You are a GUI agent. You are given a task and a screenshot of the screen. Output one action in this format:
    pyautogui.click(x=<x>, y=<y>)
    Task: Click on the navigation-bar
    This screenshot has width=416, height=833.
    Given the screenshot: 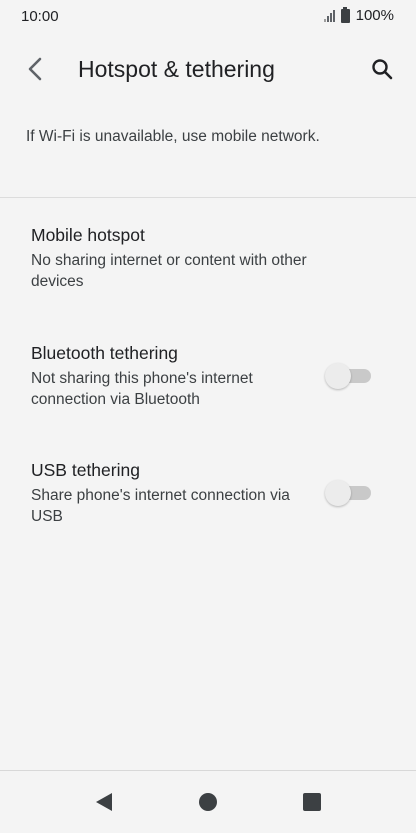 What is the action you would take?
    pyautogui.click(x=208, y=801)
    